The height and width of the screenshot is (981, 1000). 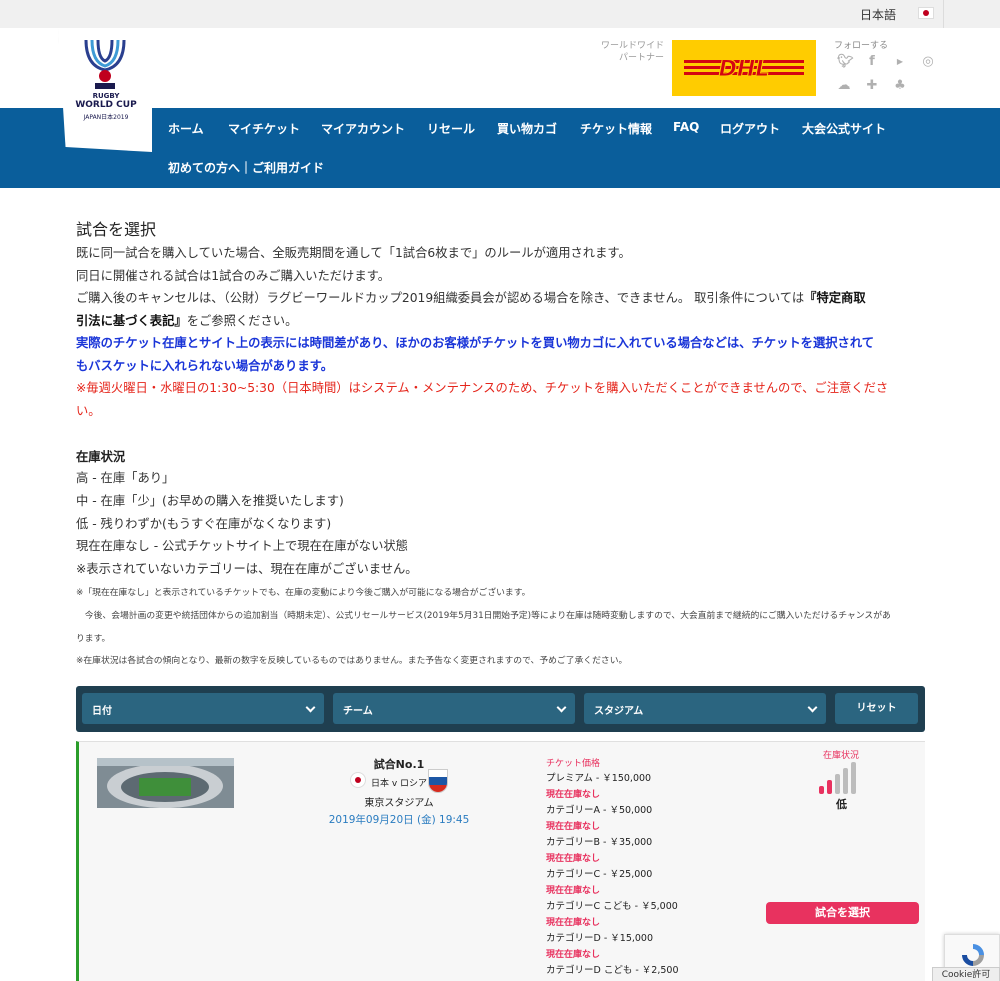 I want to click on russia-flag-icon, so click(x=438, y=781).